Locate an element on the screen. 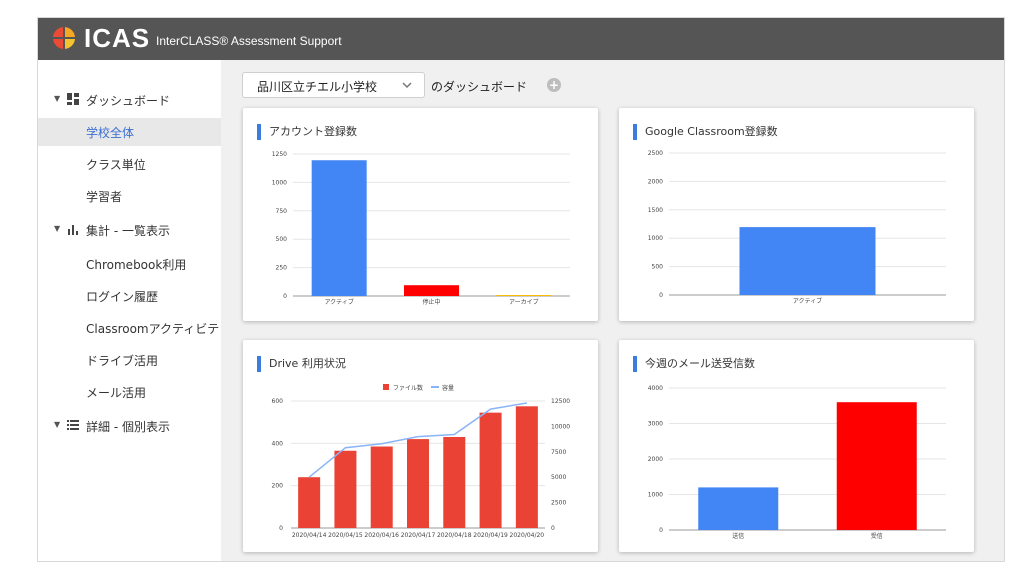  sidebar-item-label: ログイン履歴 is located at coordinates (122, 297).